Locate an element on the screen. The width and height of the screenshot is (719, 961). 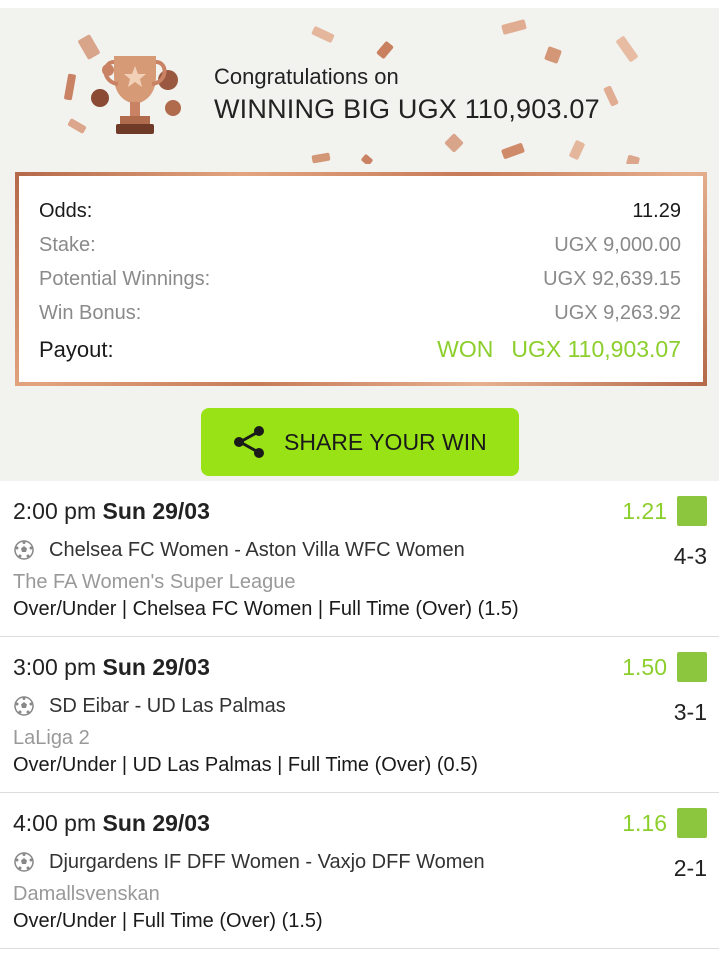
match-name: Chelsea FC Women - Aston Villa WFC Women is located at coordinates (257, 550).